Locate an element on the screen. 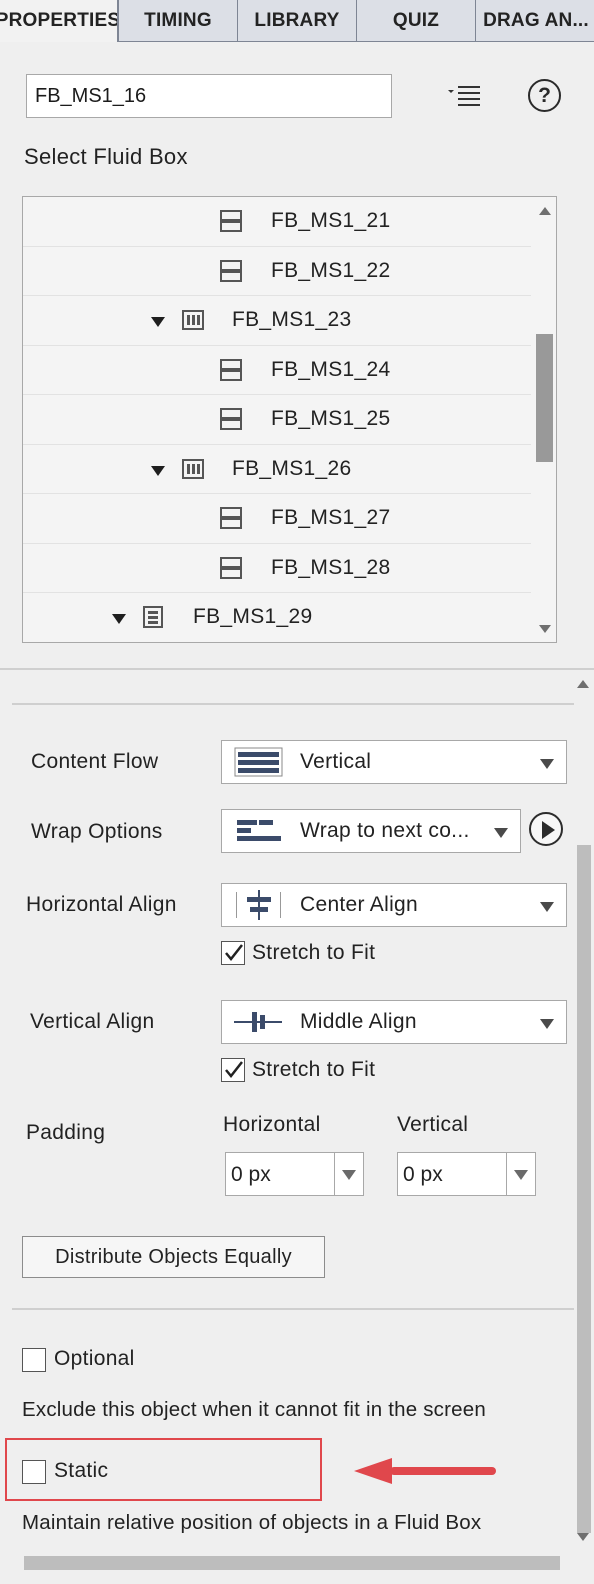 This screenshot has height=1584, width=594. tree-item-label: FB_MS1_25 is located at coordinates (331, 418).